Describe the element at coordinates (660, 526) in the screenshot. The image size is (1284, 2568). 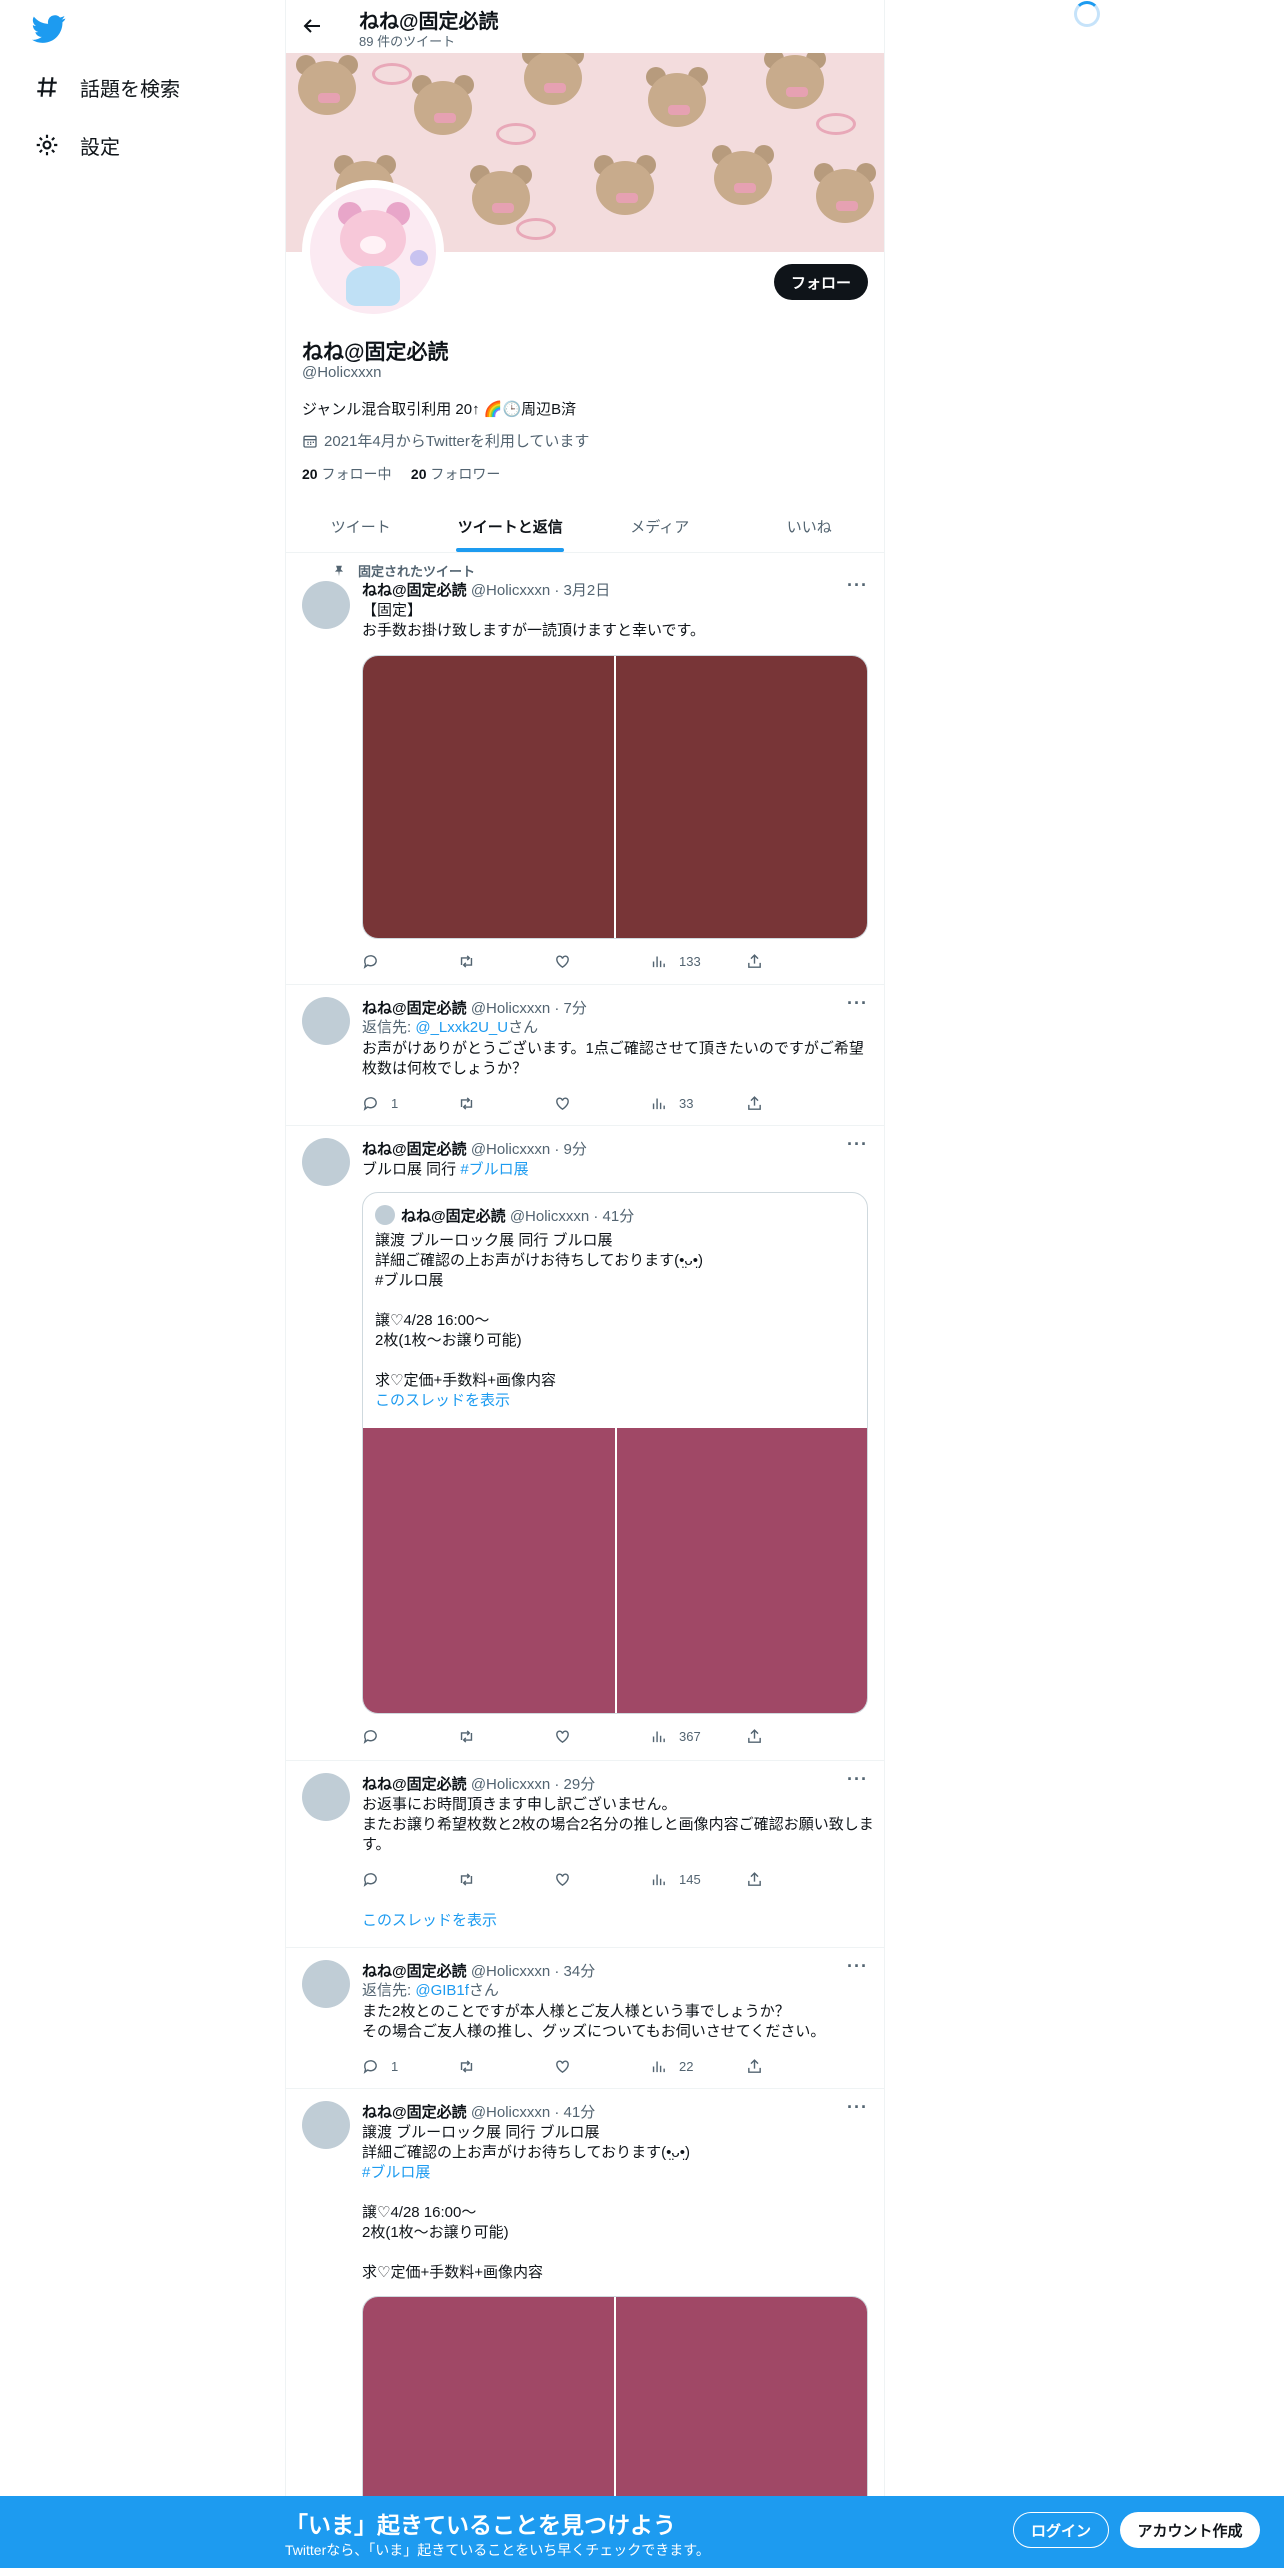
I see `tab-media: メディア` at that location.